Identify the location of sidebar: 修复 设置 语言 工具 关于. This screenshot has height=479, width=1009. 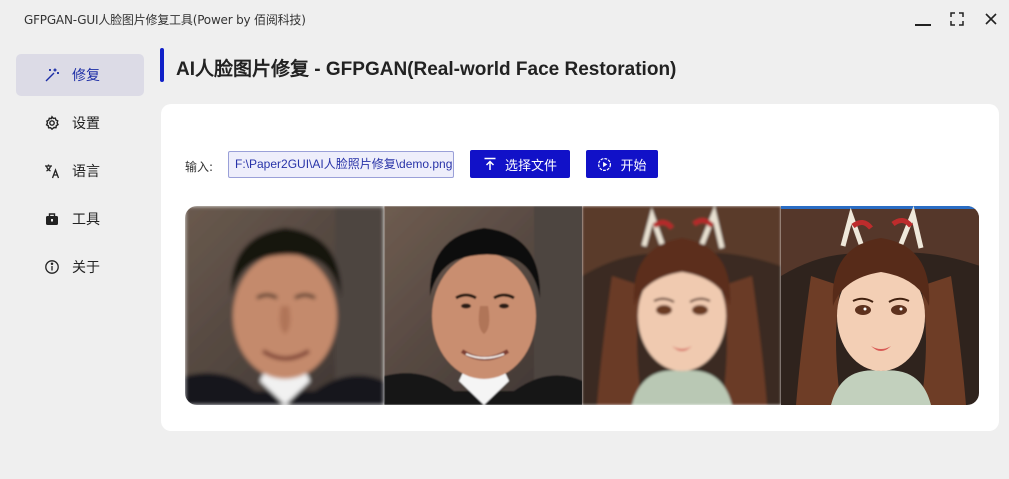
(80, 174).